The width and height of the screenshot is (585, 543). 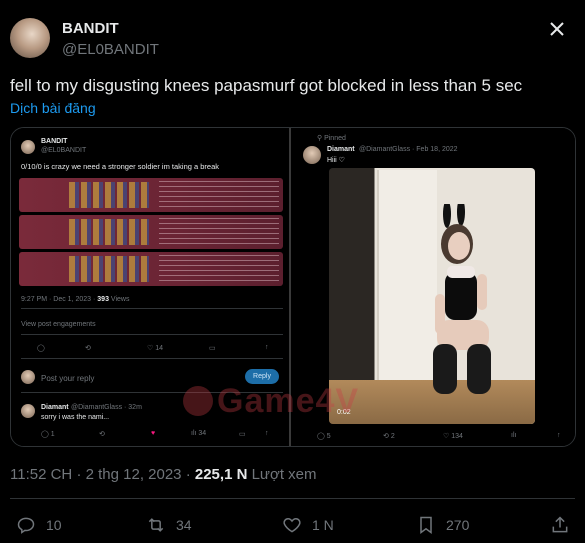 What do you see at coordinates (453, 436) in the screenshot?
I see `like-count: ♡ 134` at bounding box center [453, 436].